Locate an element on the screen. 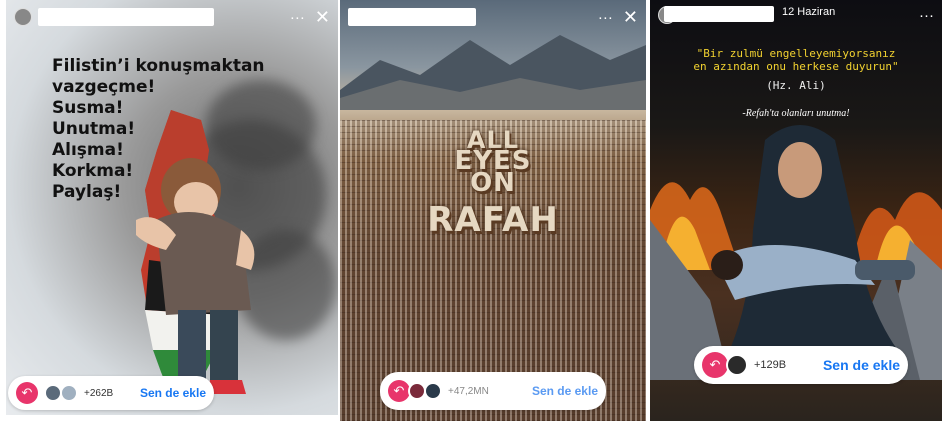 This screenshot has width=942, height=421. poster-line: vazgeçme! is located at coordinates (104, 87).